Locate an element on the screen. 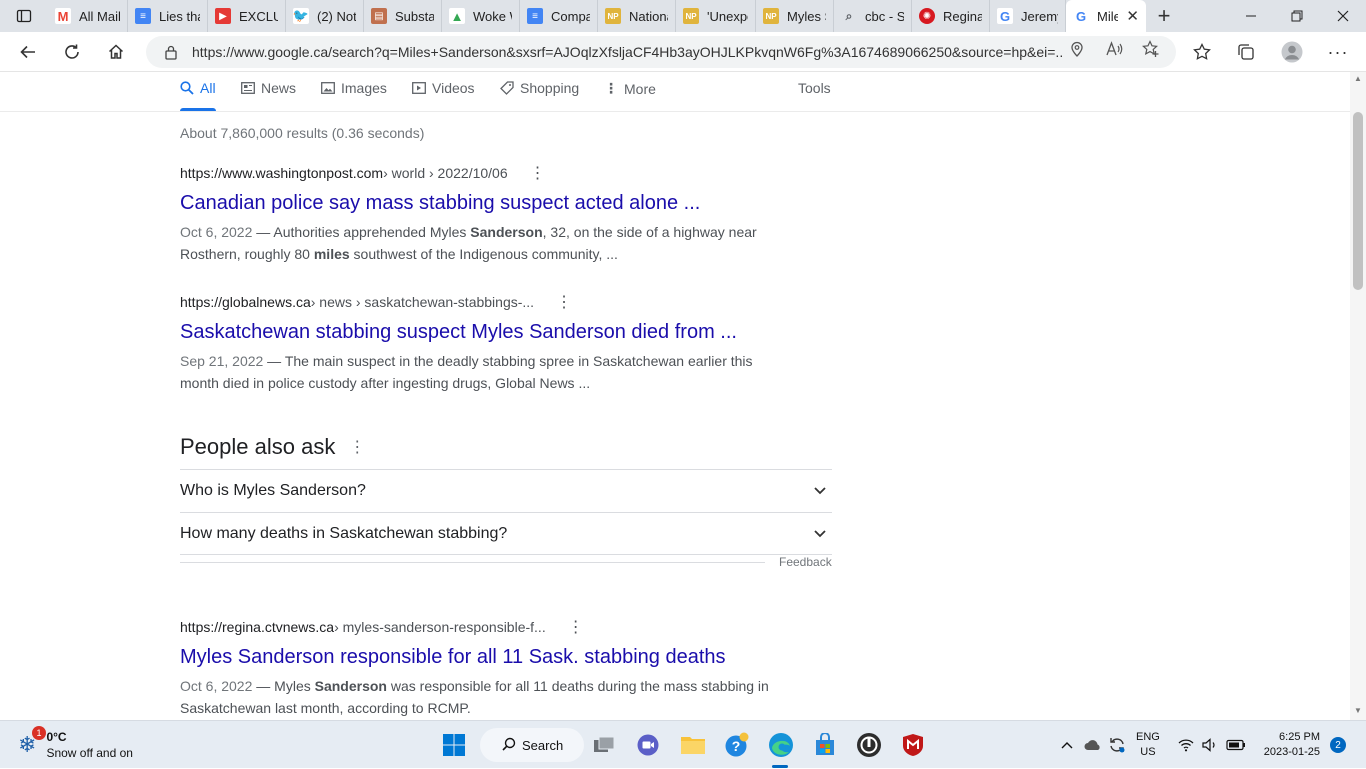 The width and height of the screenshot is (1366, 769). app-button is located at coordinates (869, 745).